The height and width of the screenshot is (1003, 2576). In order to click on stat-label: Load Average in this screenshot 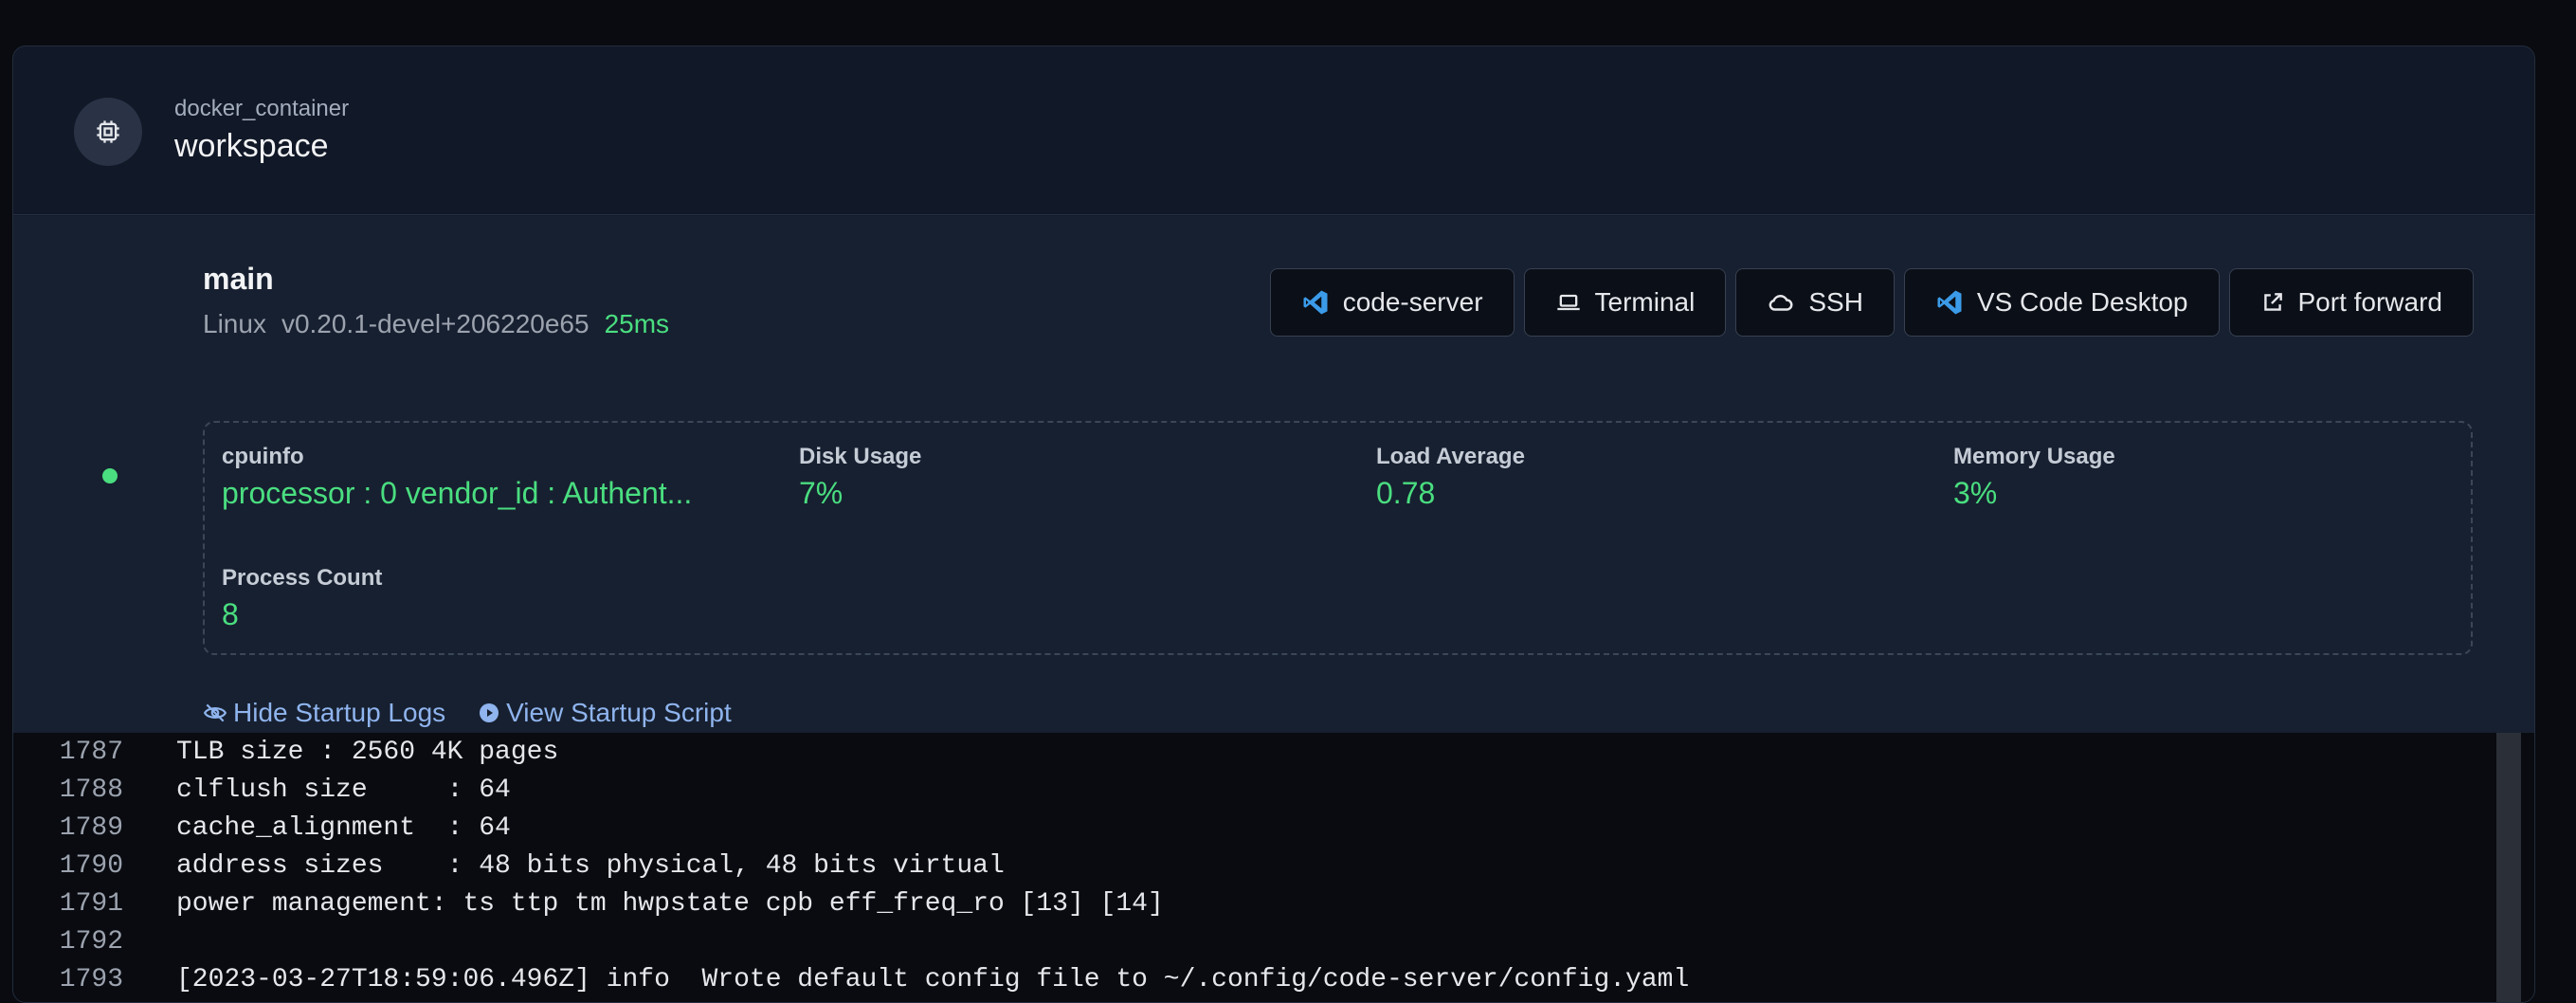, I will do `click(1450, 456)`.